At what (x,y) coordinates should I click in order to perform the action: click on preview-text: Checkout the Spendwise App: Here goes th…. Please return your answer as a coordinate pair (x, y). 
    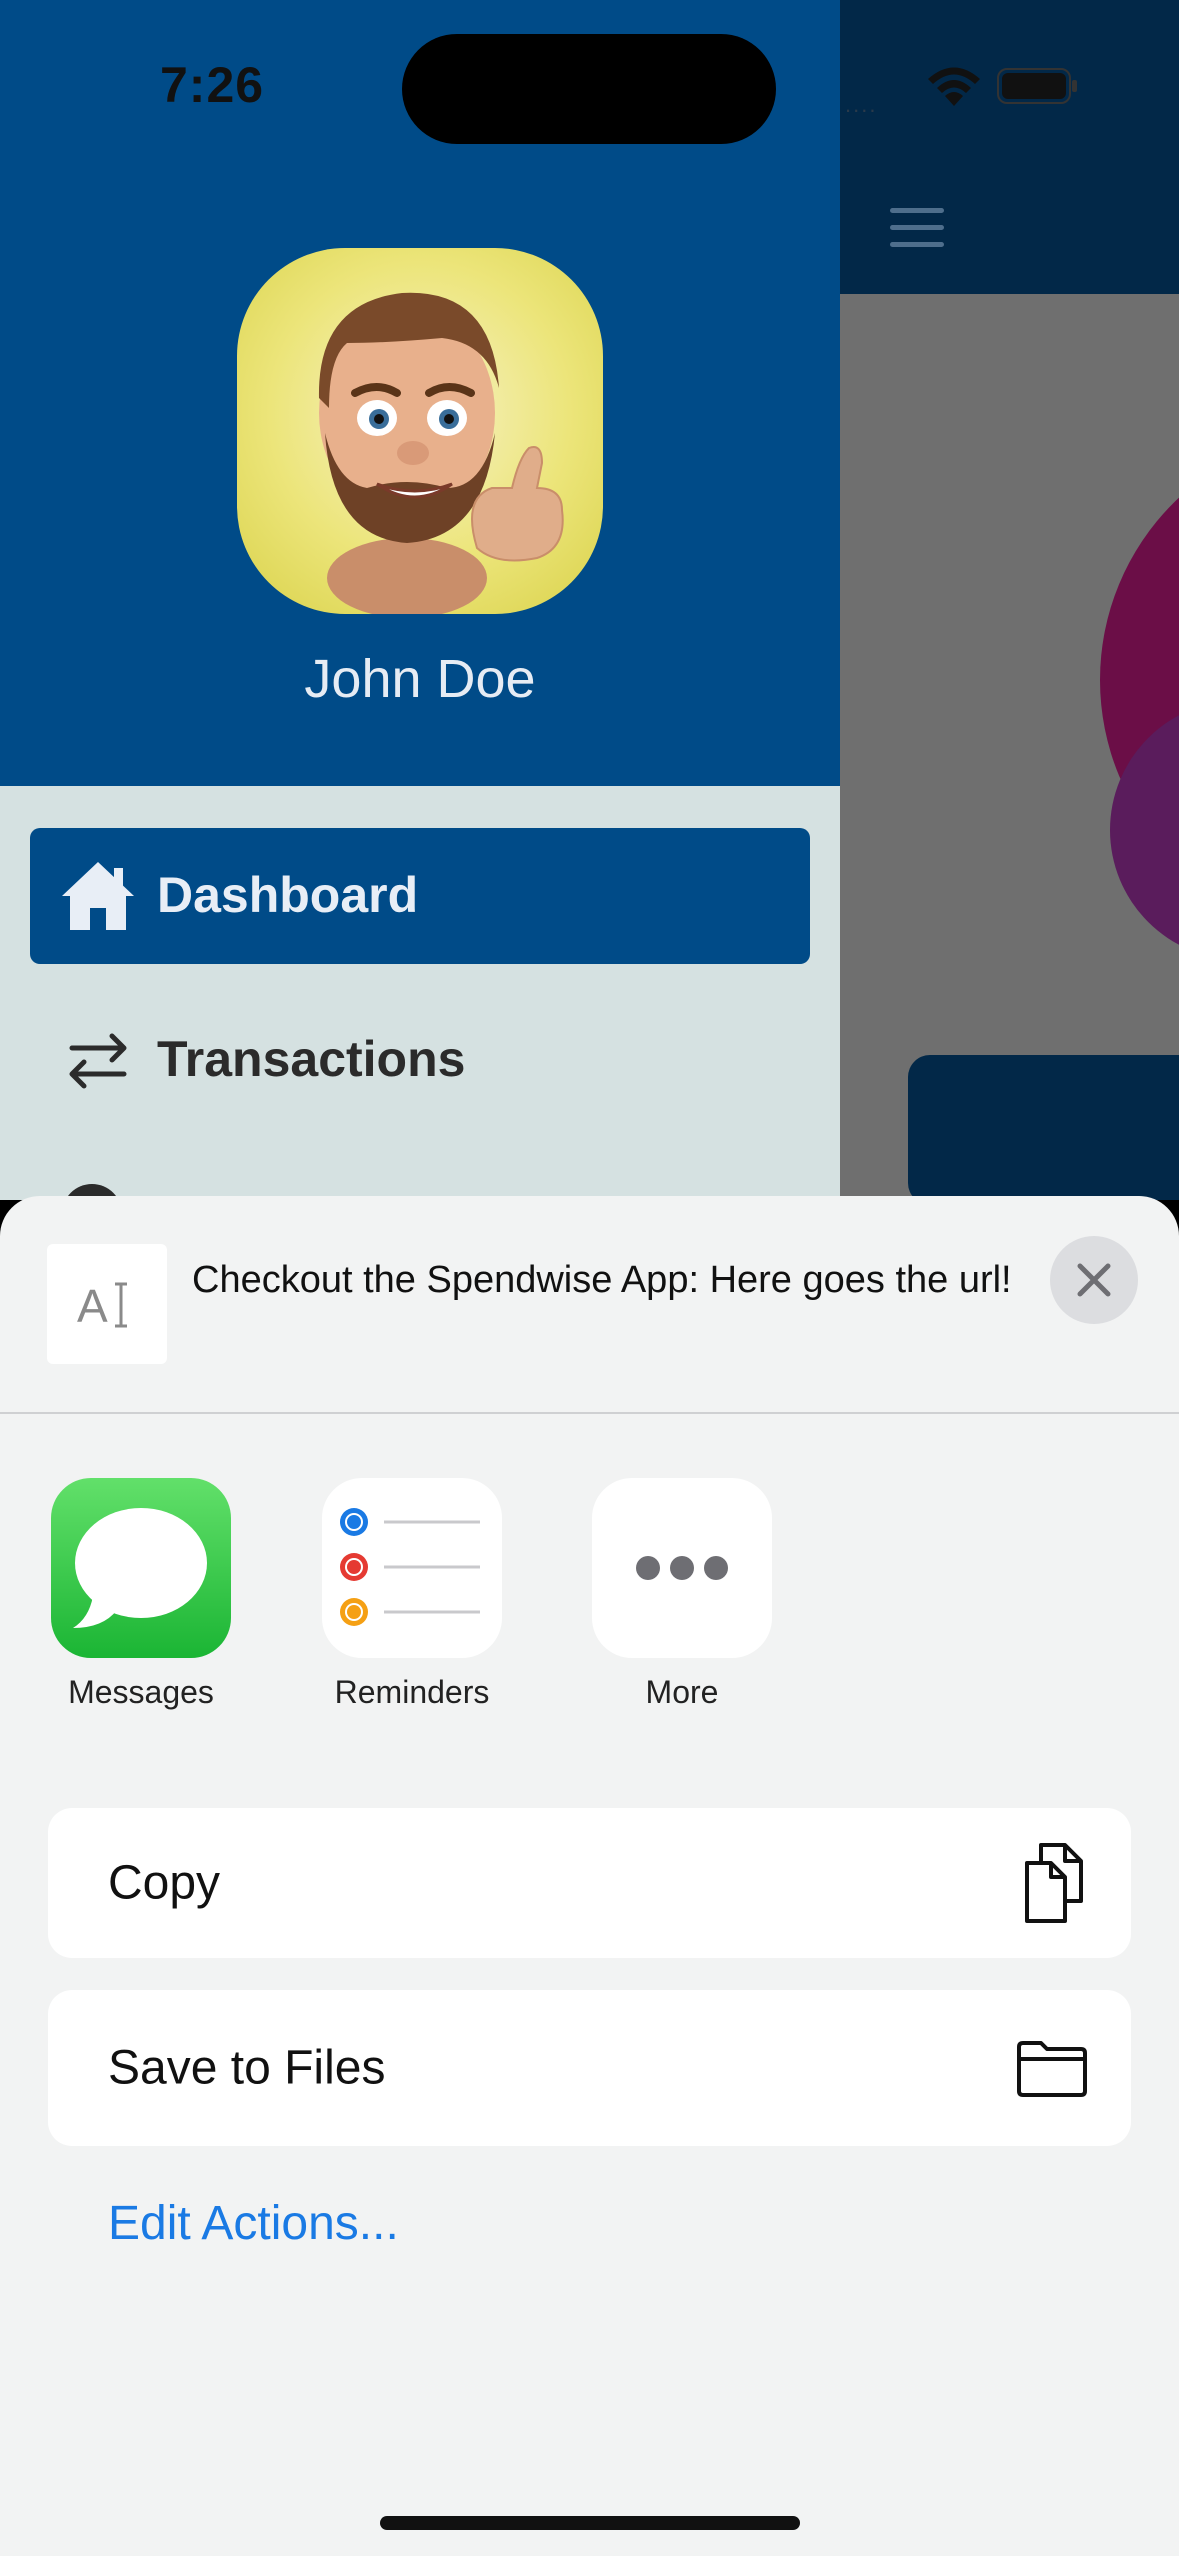
    Looking at the image, I should click on (602, 1280).